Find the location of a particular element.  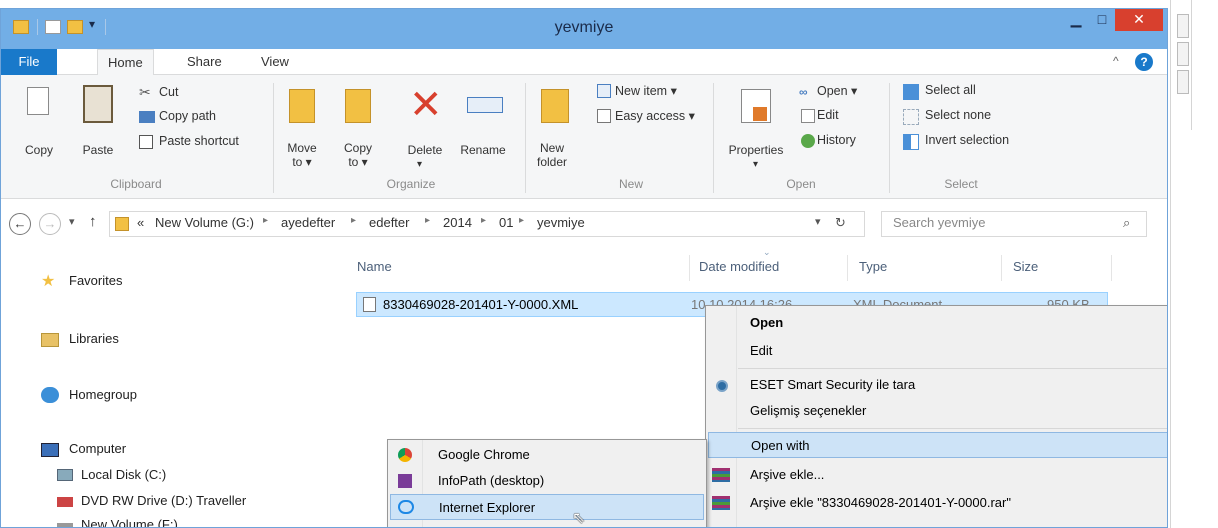

copy-to-label-1: Copy is located at coordinates (358, 148).